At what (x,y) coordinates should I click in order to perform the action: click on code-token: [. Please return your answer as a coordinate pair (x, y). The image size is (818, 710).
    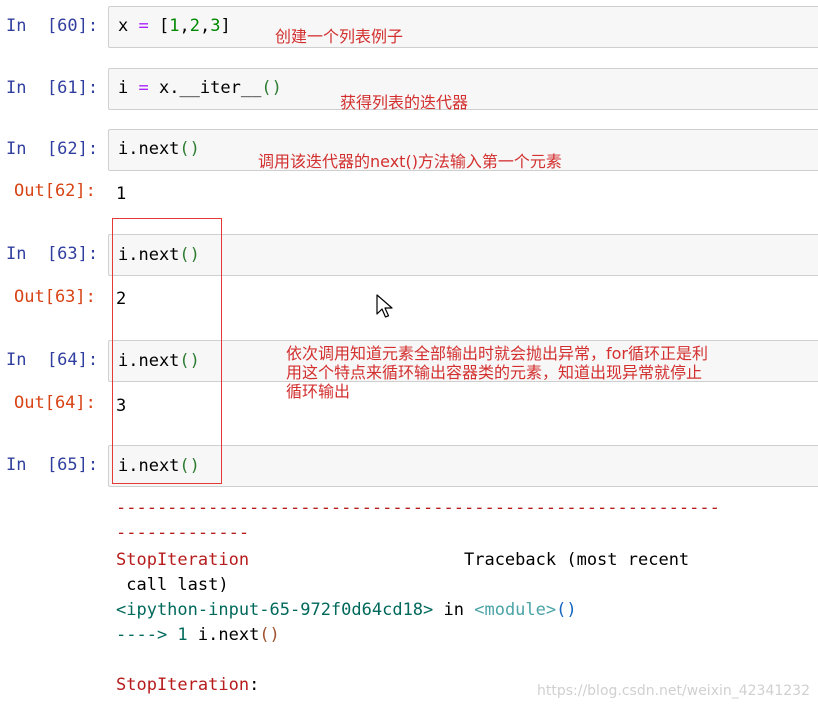
    Looking at the image, I should click on (159, 26).